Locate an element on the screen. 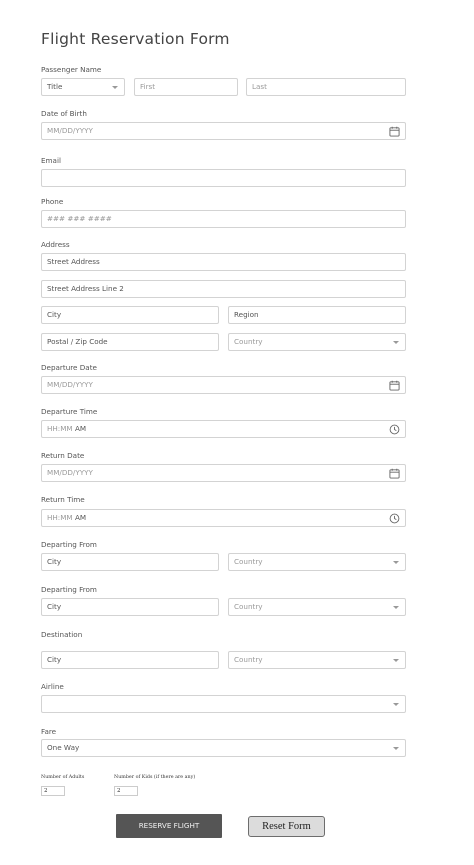  adults-input: 2 is located at coordinates (53, 791).